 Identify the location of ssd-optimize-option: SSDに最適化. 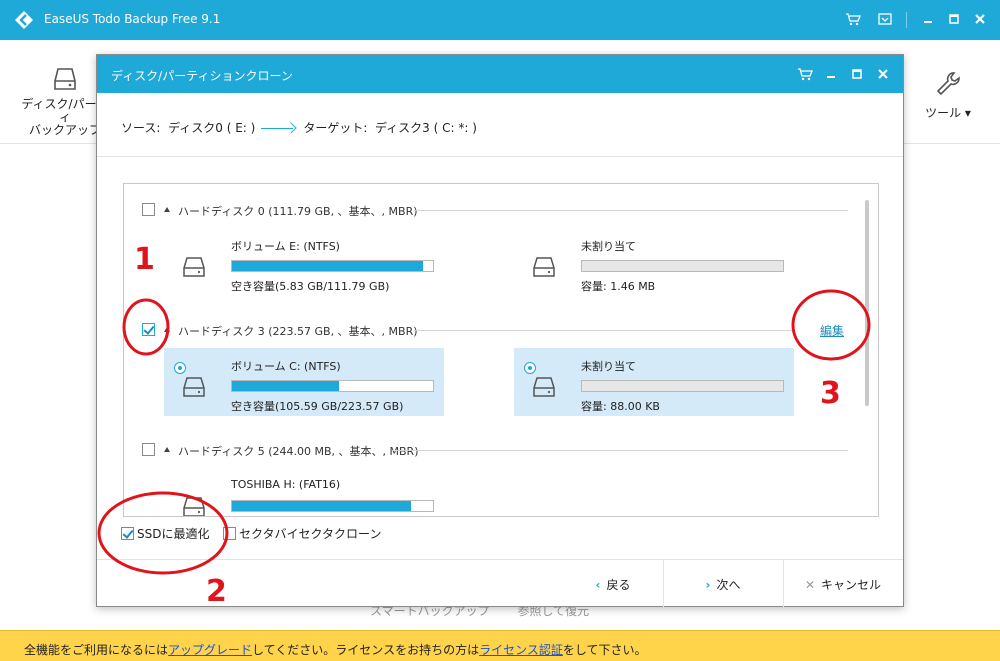
(165, 533).